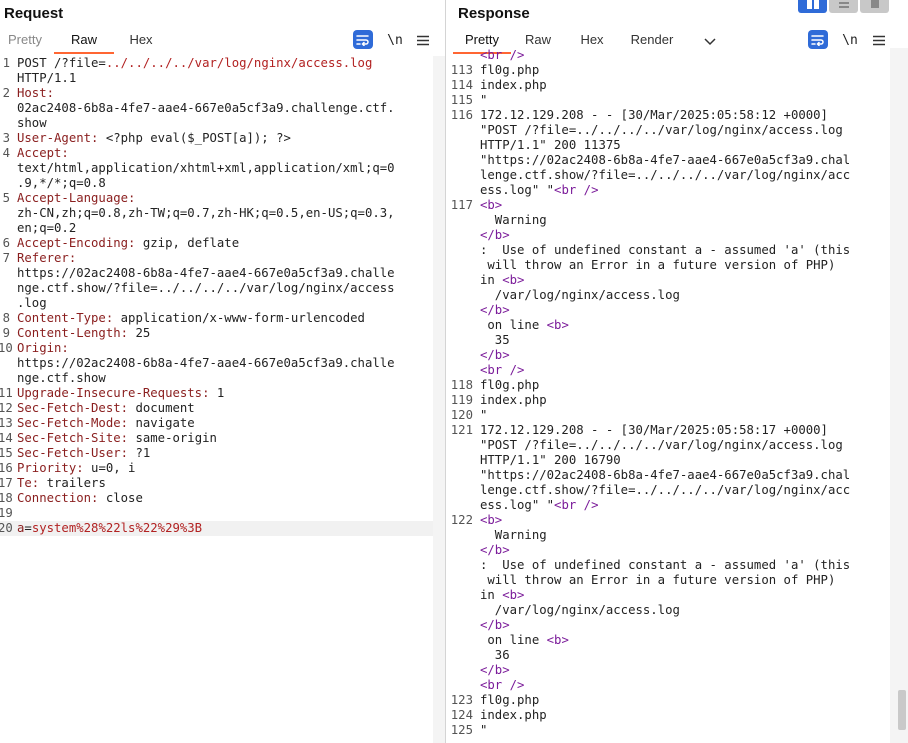 The image size is (908, 743). Describe the element at coordinates (6, 408) in the screenshot. I see `line-number: 12` at that location.